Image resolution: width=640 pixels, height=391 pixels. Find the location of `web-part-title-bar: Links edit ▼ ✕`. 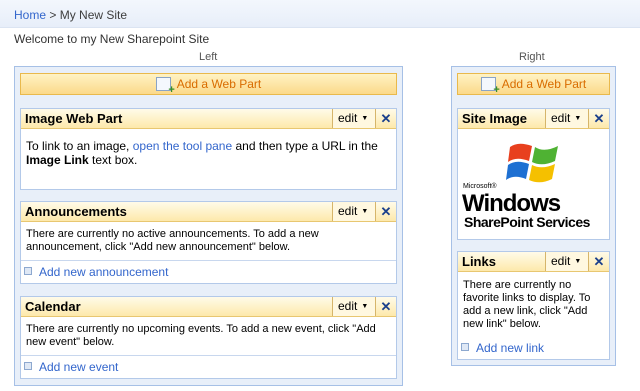

web-part-title-bar: Links edit ▼ ✕ is located at coordinates (533, 262).